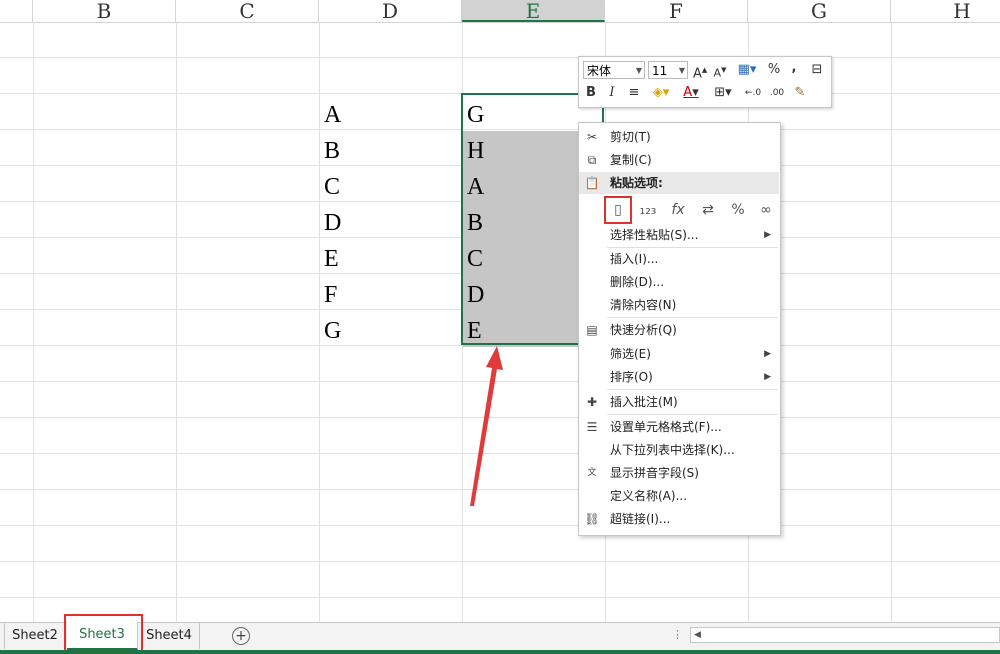 The height and width of the screenshot is (654, 1000). I want to click on increase-font-icon: A▲, so click(700, 71).